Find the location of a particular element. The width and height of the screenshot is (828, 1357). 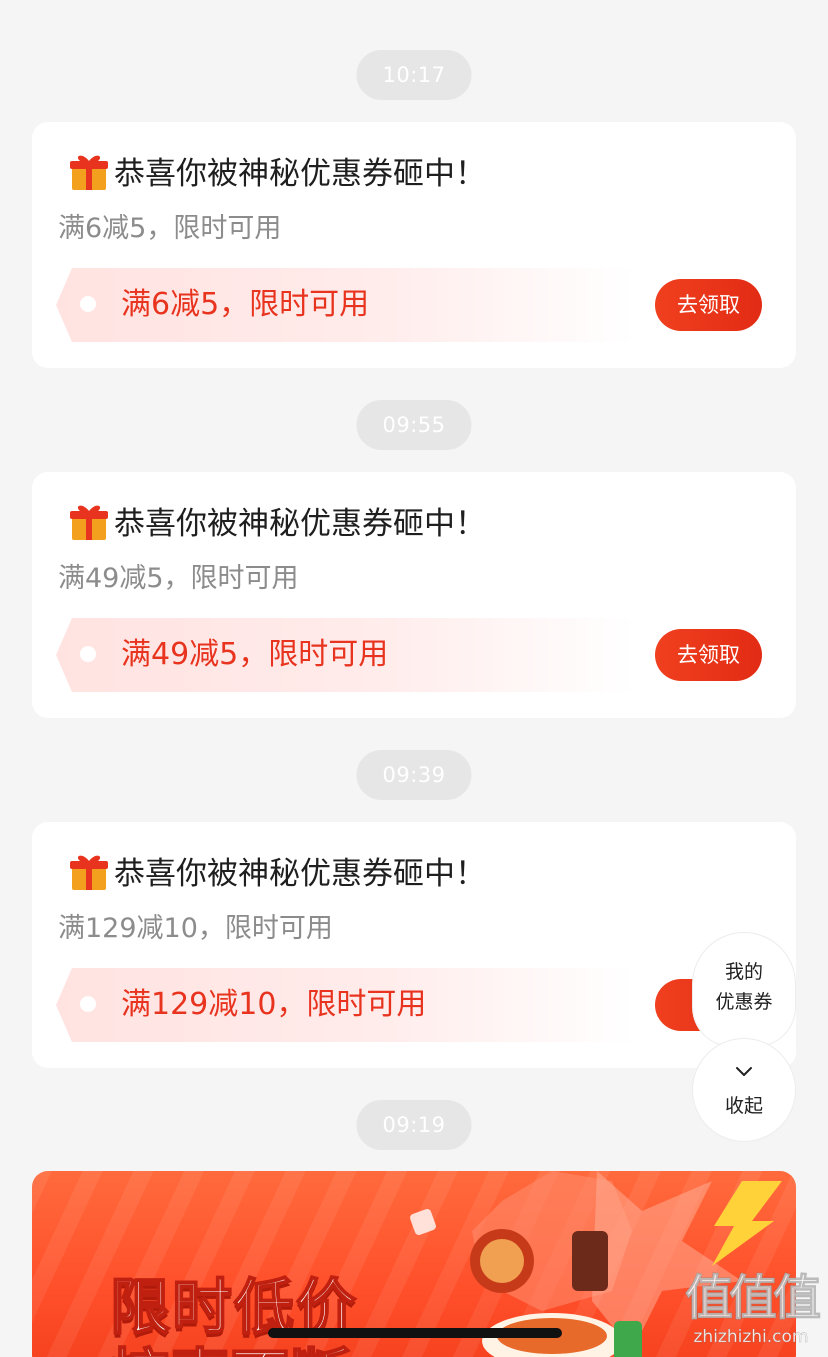

card-subtitle: 满6减5，限时可用 is located at coordinates (170, 228).